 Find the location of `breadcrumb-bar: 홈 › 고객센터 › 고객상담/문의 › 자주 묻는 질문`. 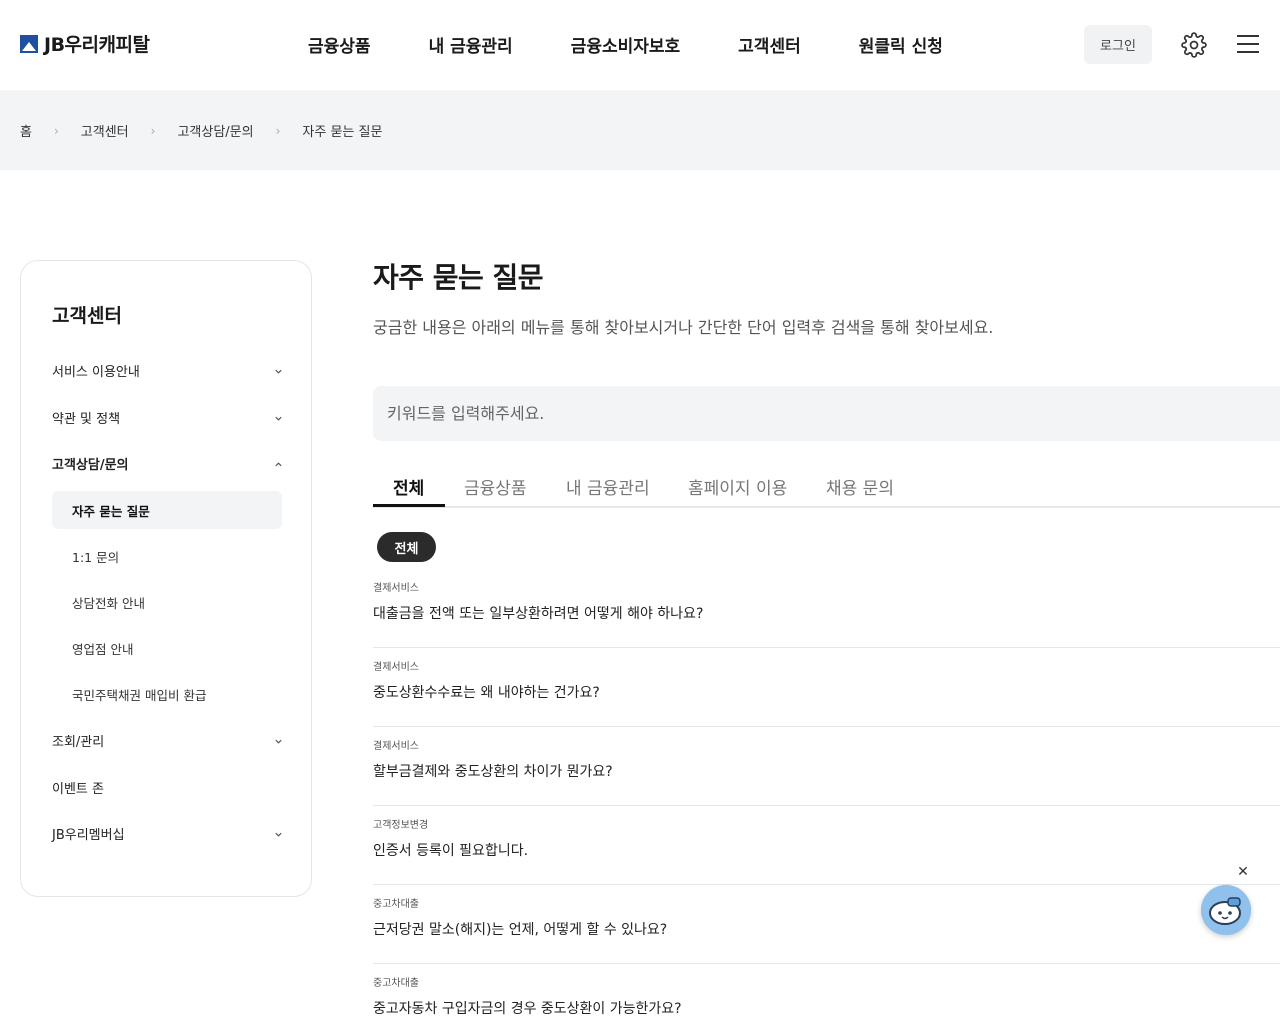

breadcrumb-bar: 홈 › 고객센터 › 고객상담/문의 › 자주 묻는 질문 is located at coordinates (640, 130).